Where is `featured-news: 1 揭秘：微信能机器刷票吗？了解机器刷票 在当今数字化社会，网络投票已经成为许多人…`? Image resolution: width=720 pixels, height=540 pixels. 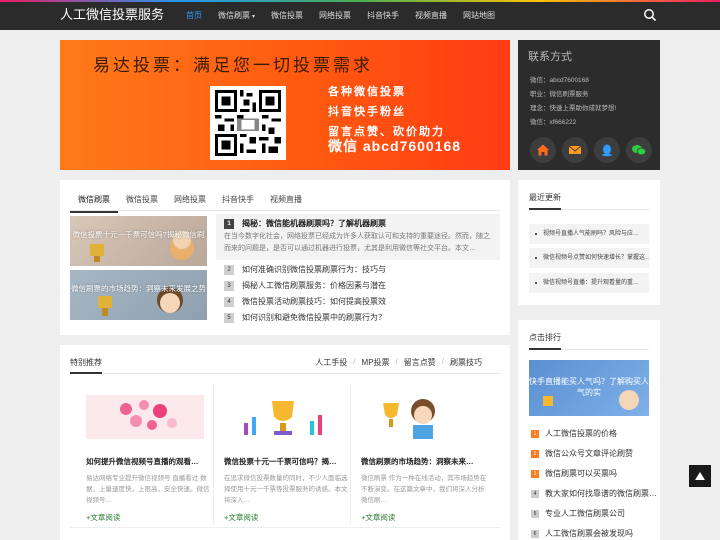
featured-news: 1 揭秘：微信能机器刷票吗？了解机器刷票 在当今数字化社会，网络投票已经成为许多人… is located at coordinates (358, 237).